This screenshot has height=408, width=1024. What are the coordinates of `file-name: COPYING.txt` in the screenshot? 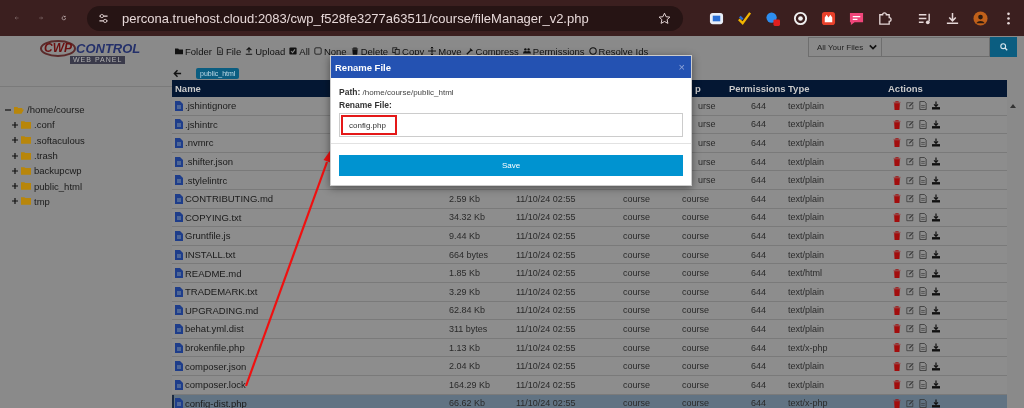 It's located at (309, 217).